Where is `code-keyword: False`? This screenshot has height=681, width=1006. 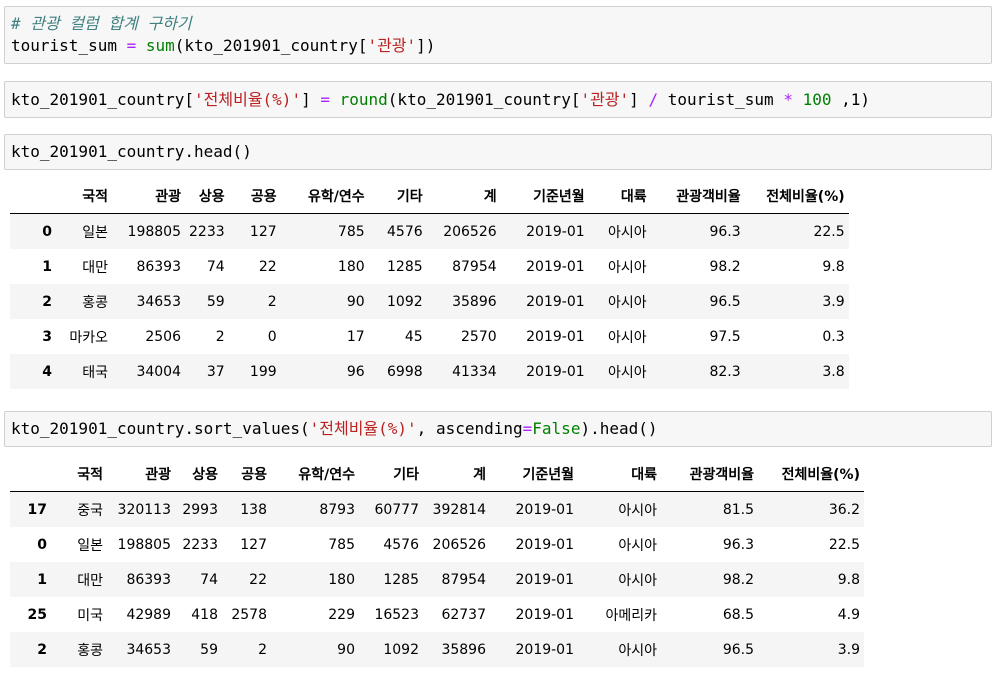 code-keyword: False is located at coordinates (556, 428).